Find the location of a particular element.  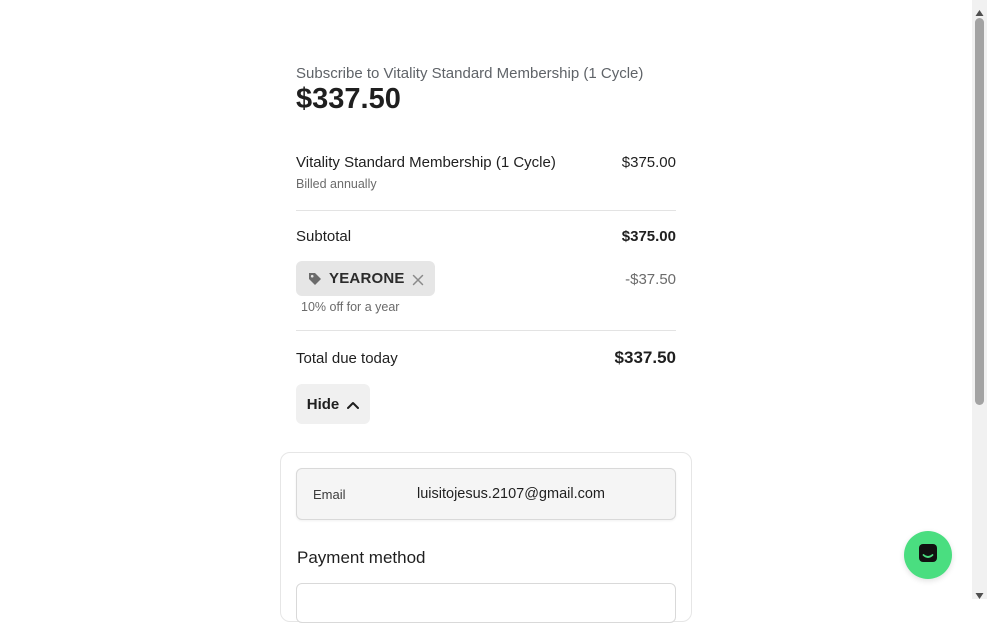

line-item-billing: Billed annually is located at coordinates (336, 184).